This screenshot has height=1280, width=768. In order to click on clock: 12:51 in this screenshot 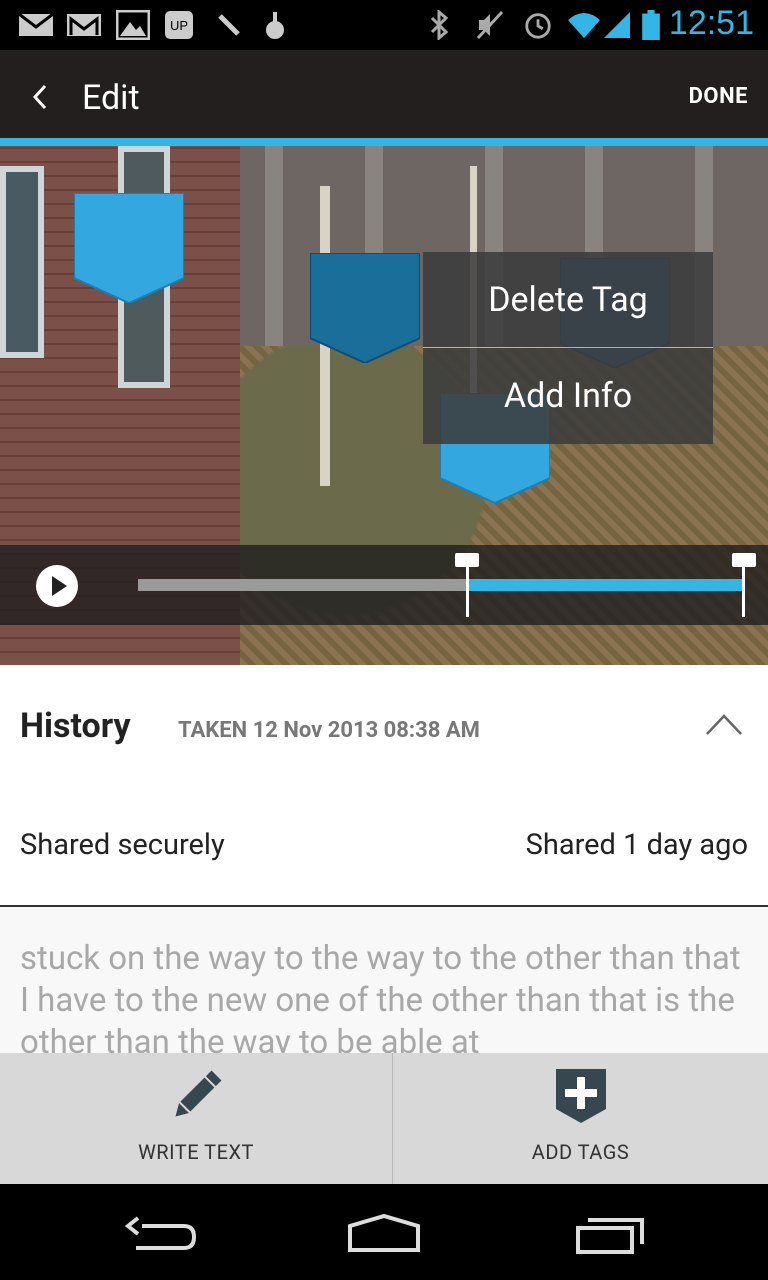, I will do `click(711, 23)`.